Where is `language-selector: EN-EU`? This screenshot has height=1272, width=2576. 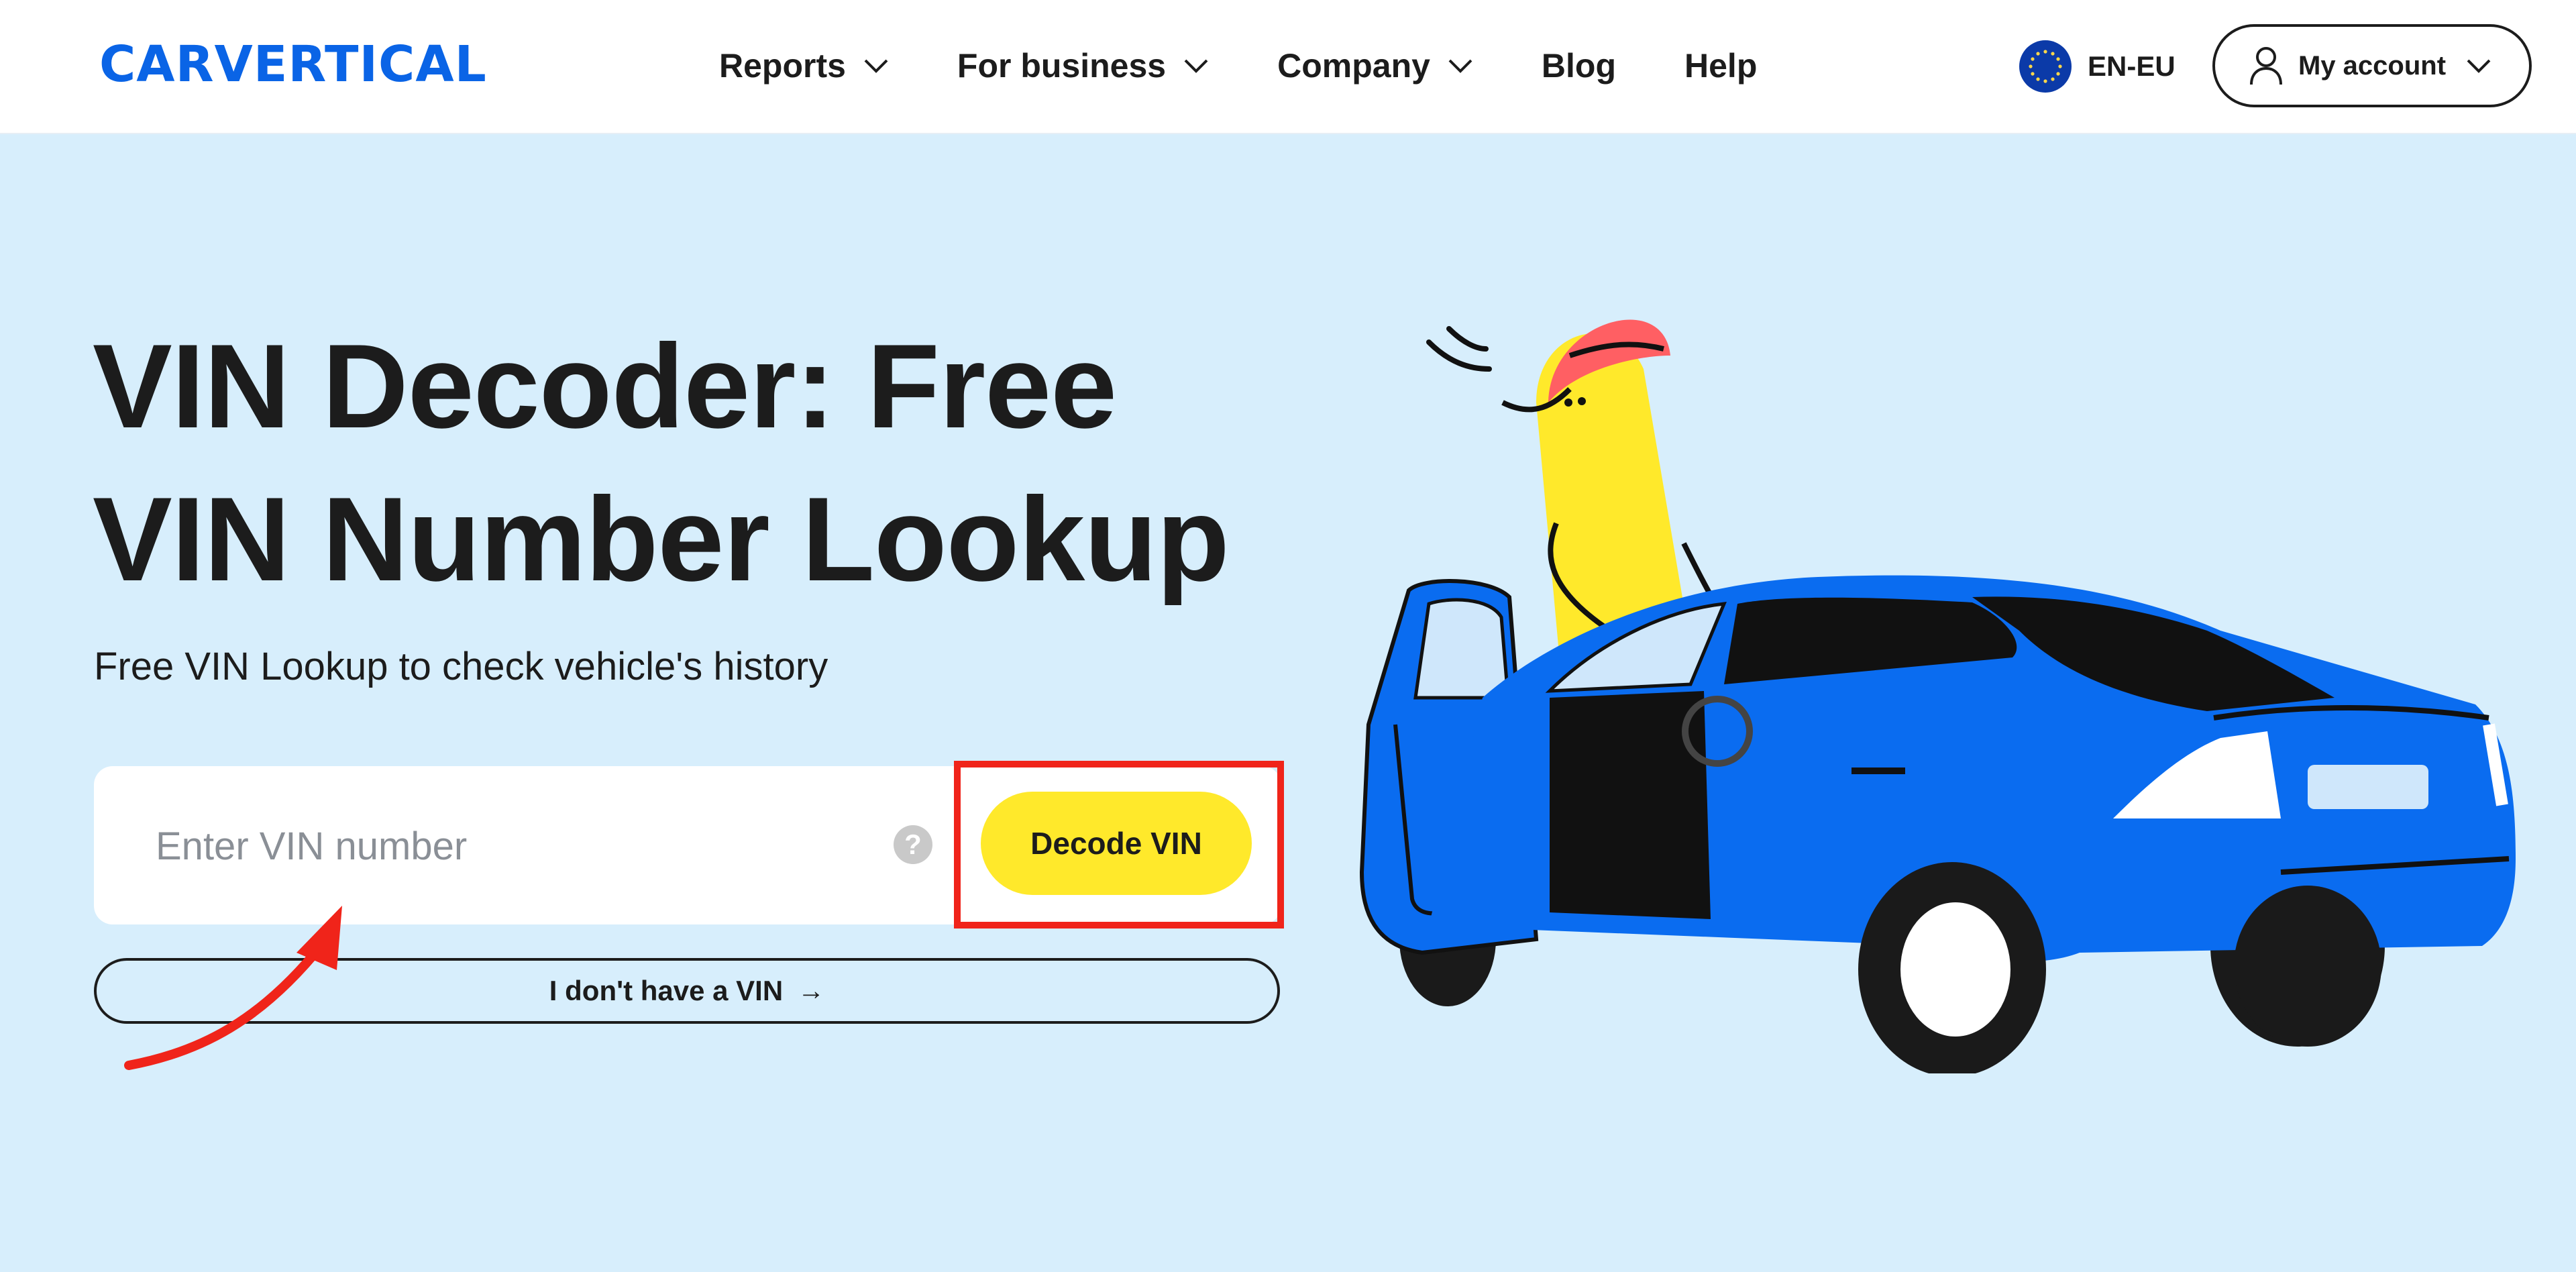
language-selector: EN-EU is located at coordinates (2097, 66).